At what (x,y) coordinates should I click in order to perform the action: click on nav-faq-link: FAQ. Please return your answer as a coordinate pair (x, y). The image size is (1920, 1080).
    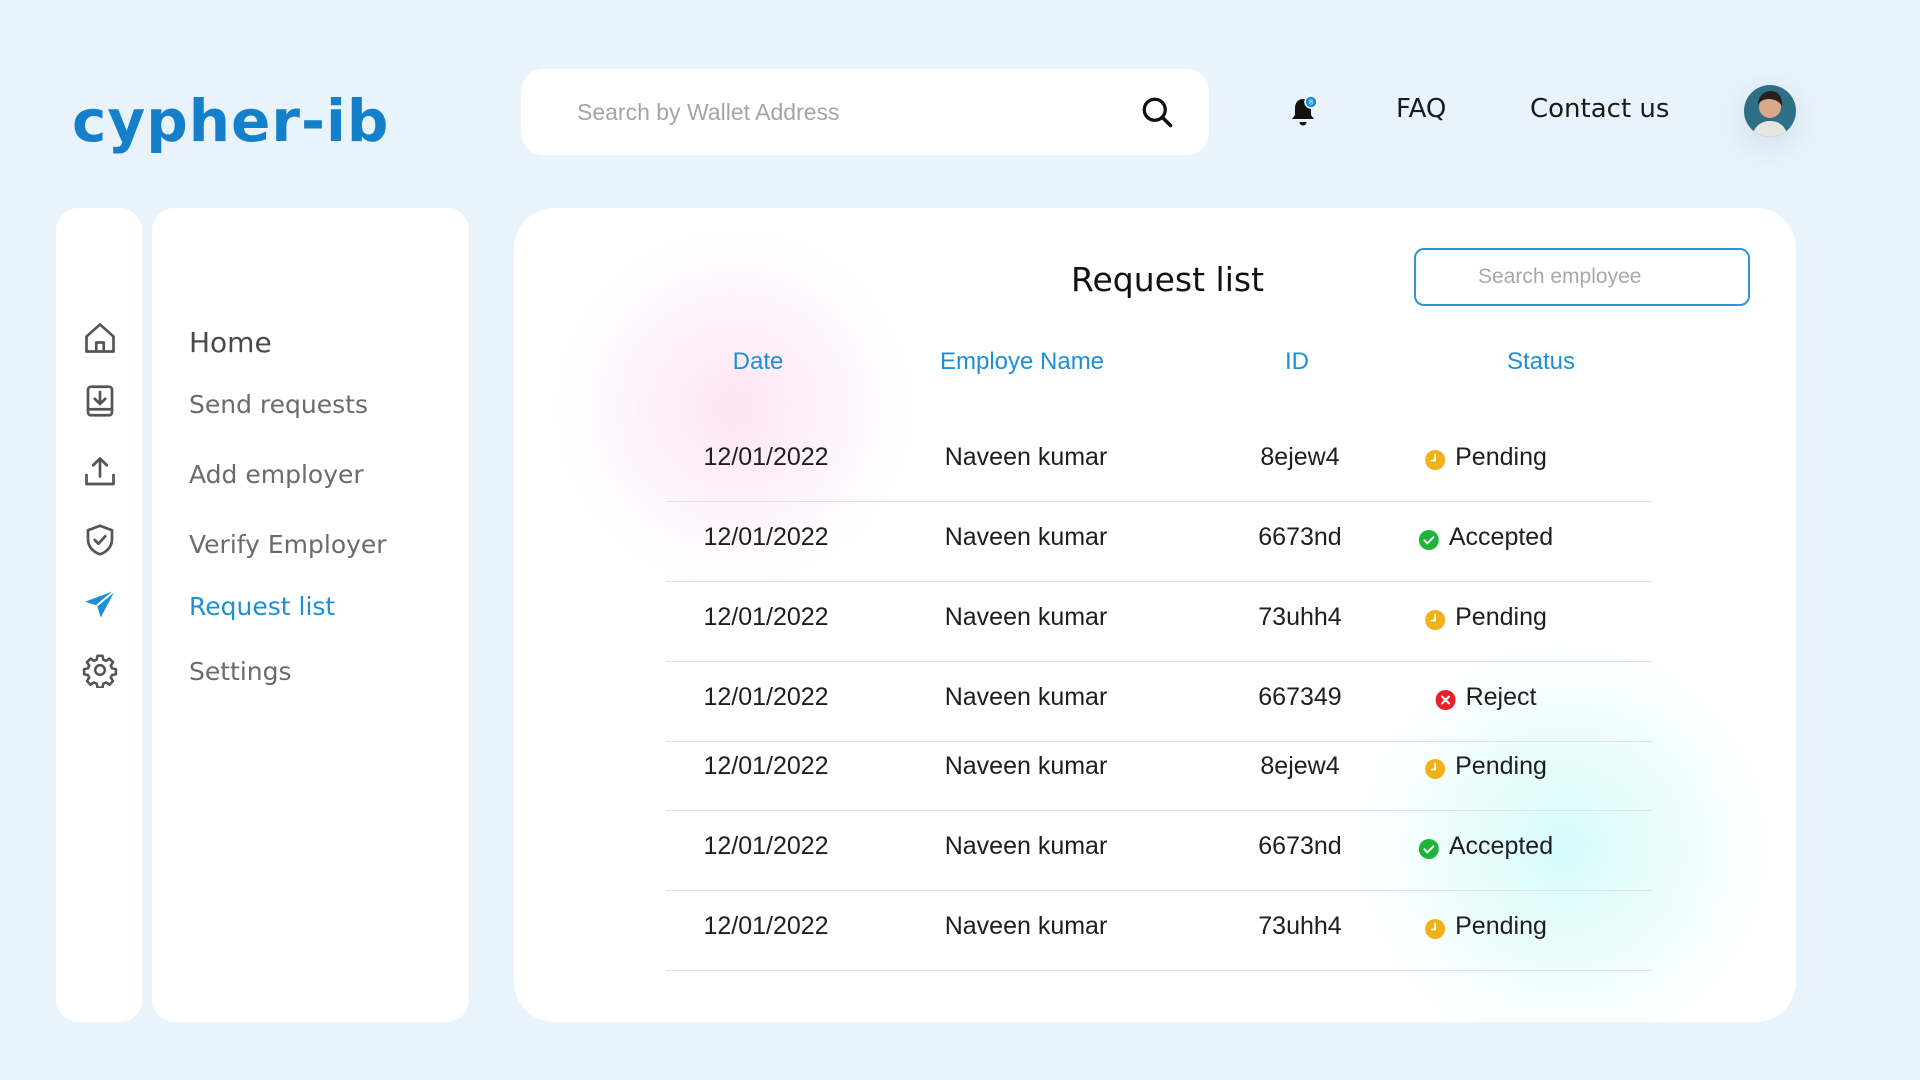
    Looking at the image, I should click on (1421, 109).